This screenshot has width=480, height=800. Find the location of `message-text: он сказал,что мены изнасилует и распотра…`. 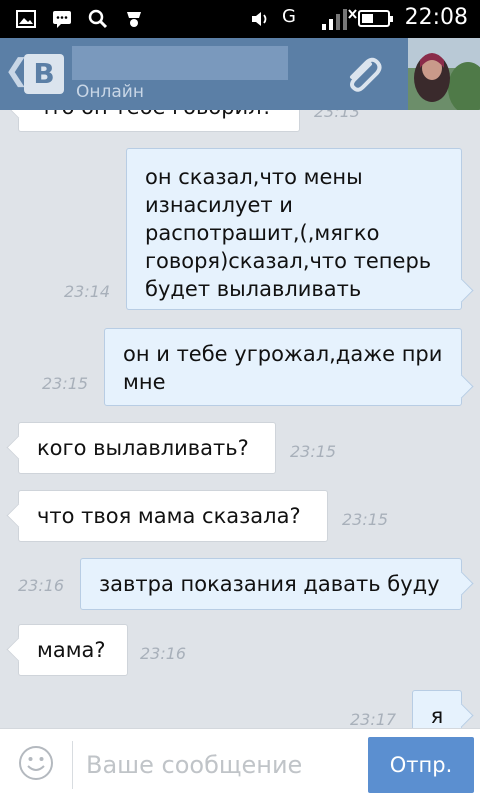

message-text: он сказал,что мены изнасилует и распотра… is located at coordinates (288, 233).